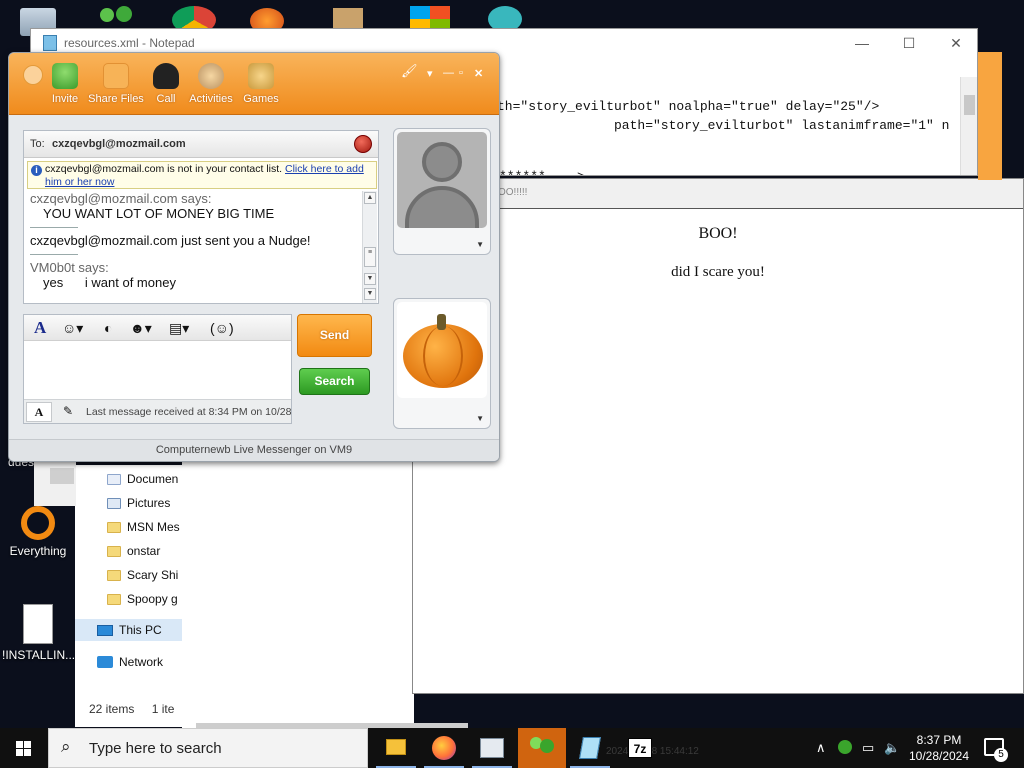 The width and height of the screenshot is (1024, 768). I want to click on nav-item-msn: MSN Mes, so click(143, 527).